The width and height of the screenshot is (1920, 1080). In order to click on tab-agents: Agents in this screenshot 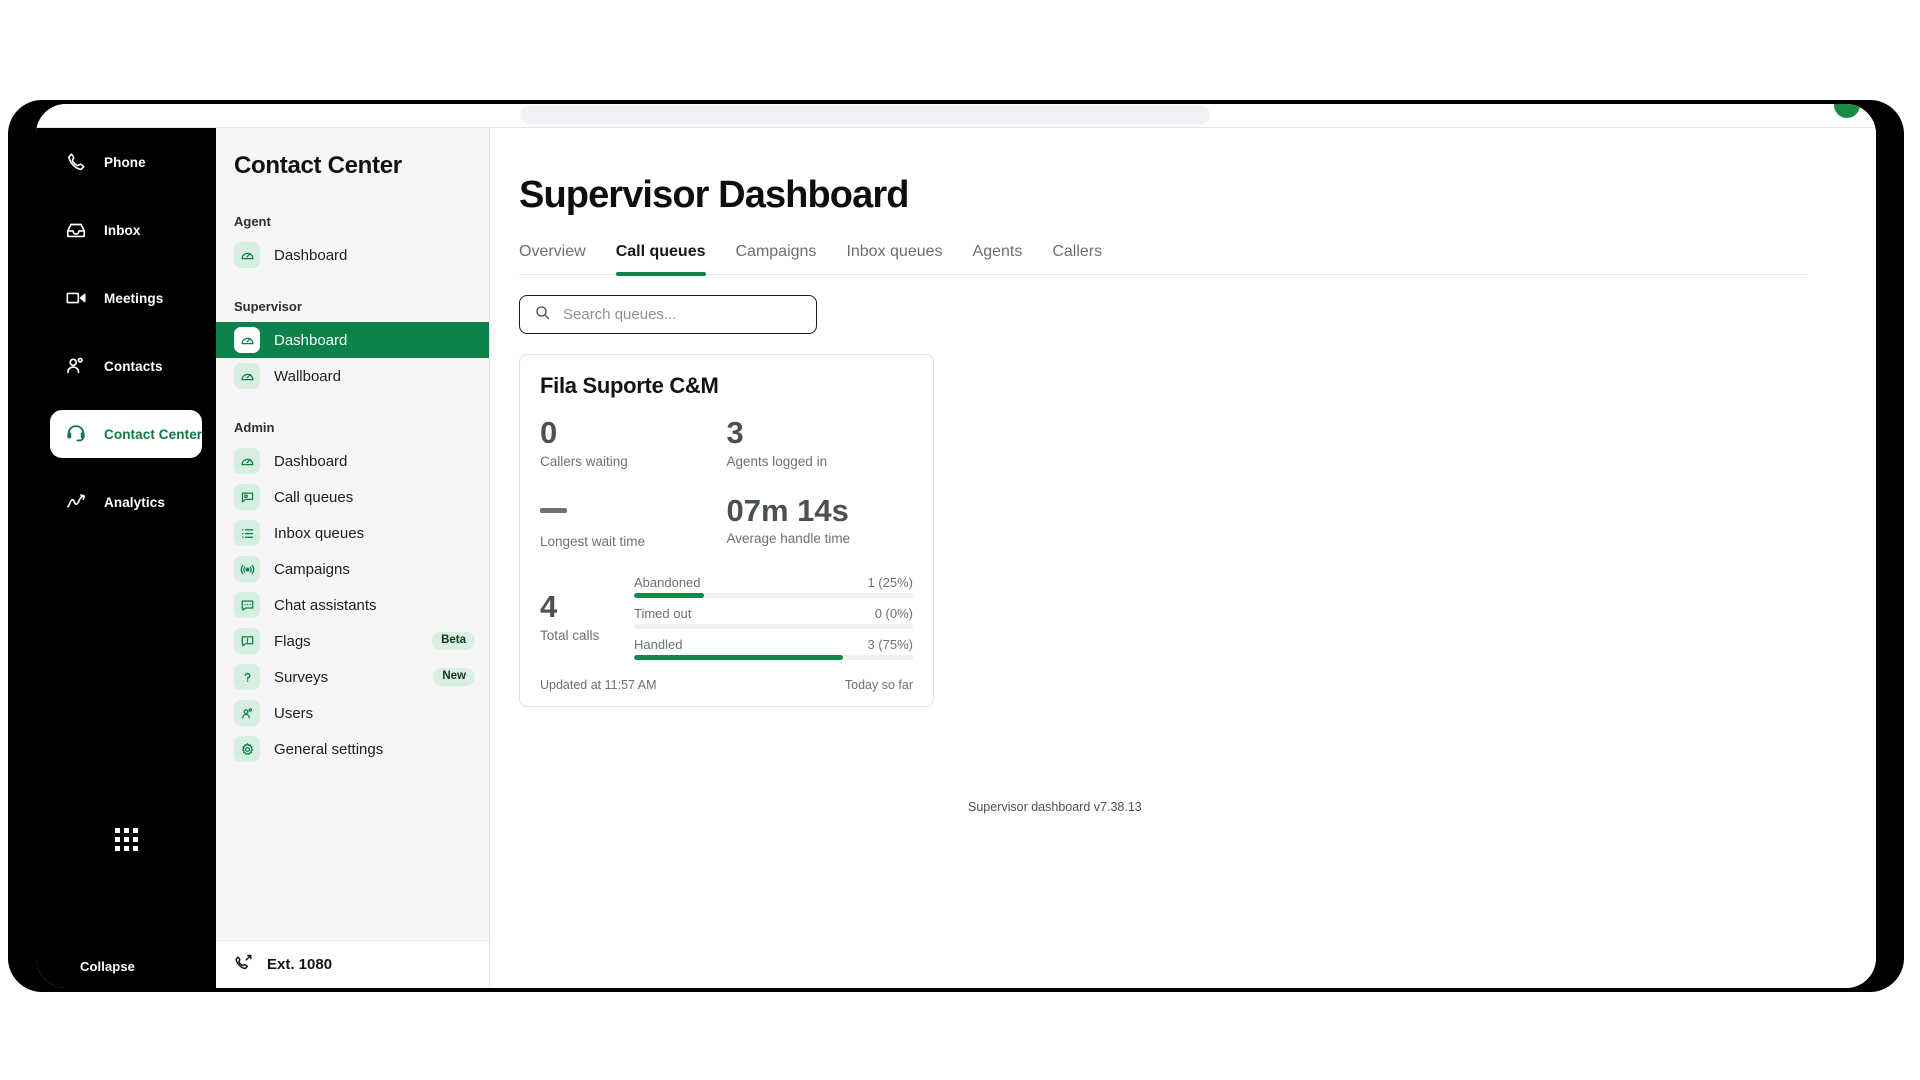, I will do `click(998, 258)`.